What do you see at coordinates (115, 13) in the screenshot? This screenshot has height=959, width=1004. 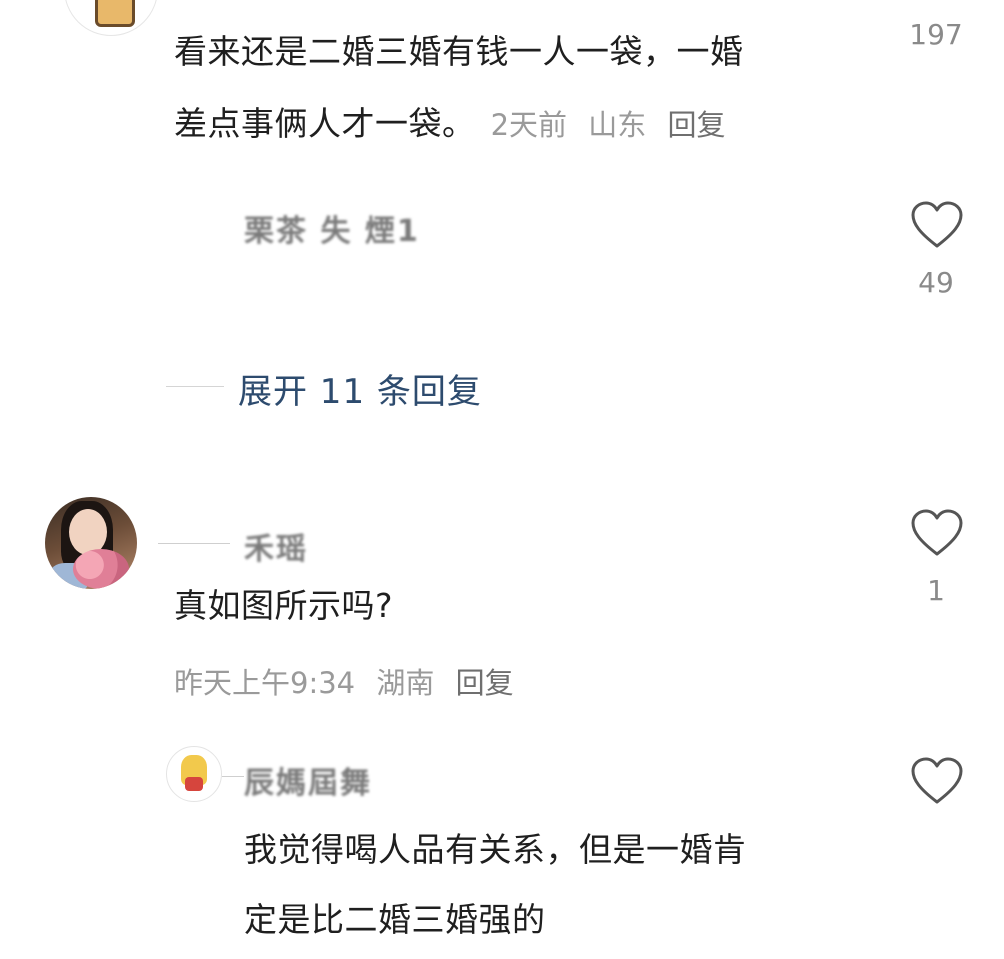 I see `avatar-image` at bounding box center [115, 13].